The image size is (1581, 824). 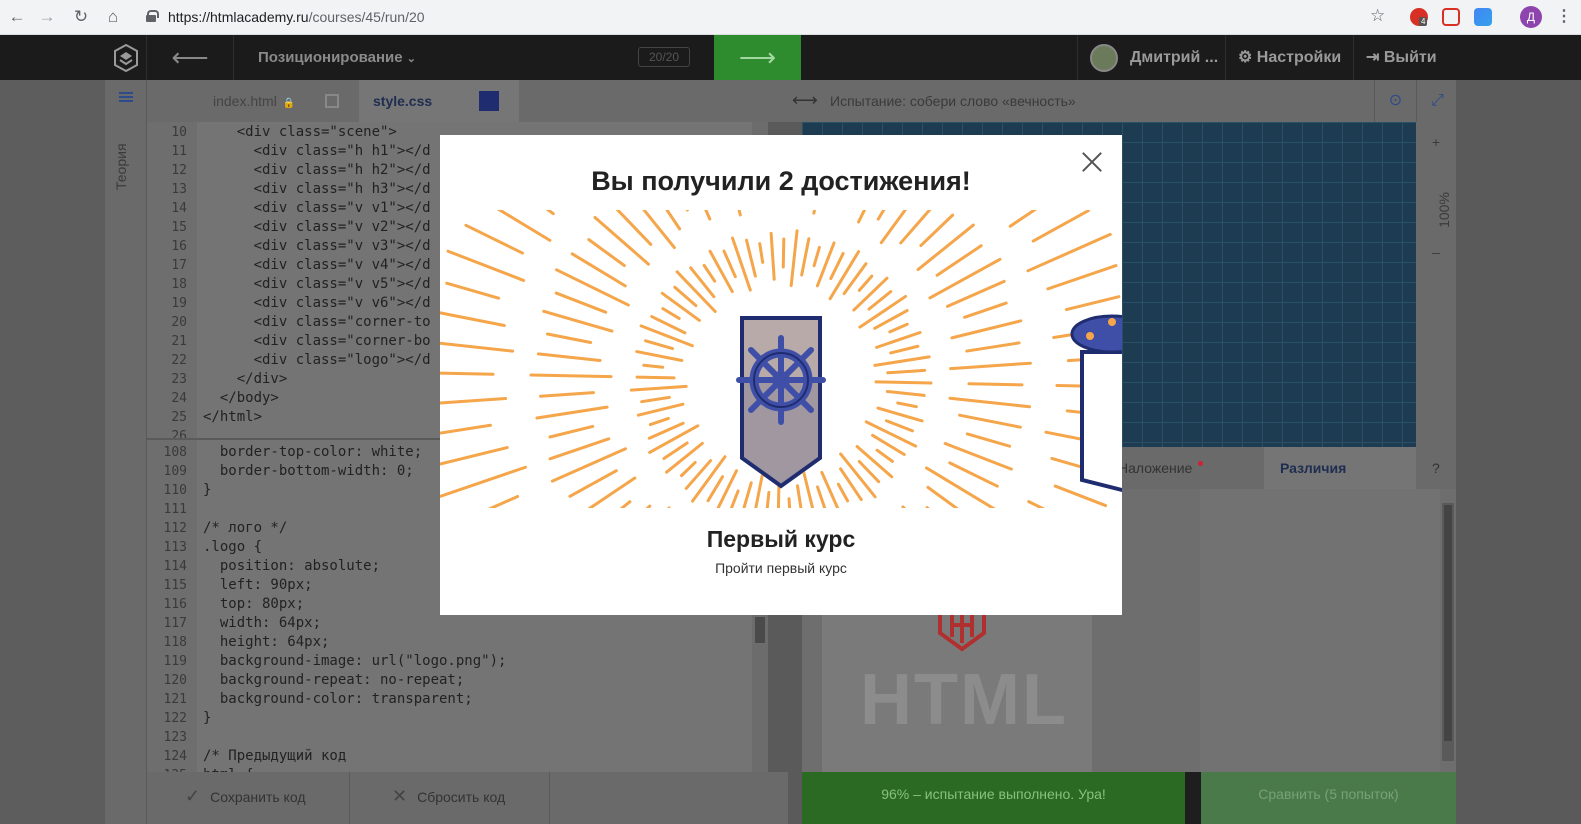 What do you see at coordinates (1437, 101) in the screenshot?
I see `fullscreen-icon: ⤢` at bounding box center [1437, 101].